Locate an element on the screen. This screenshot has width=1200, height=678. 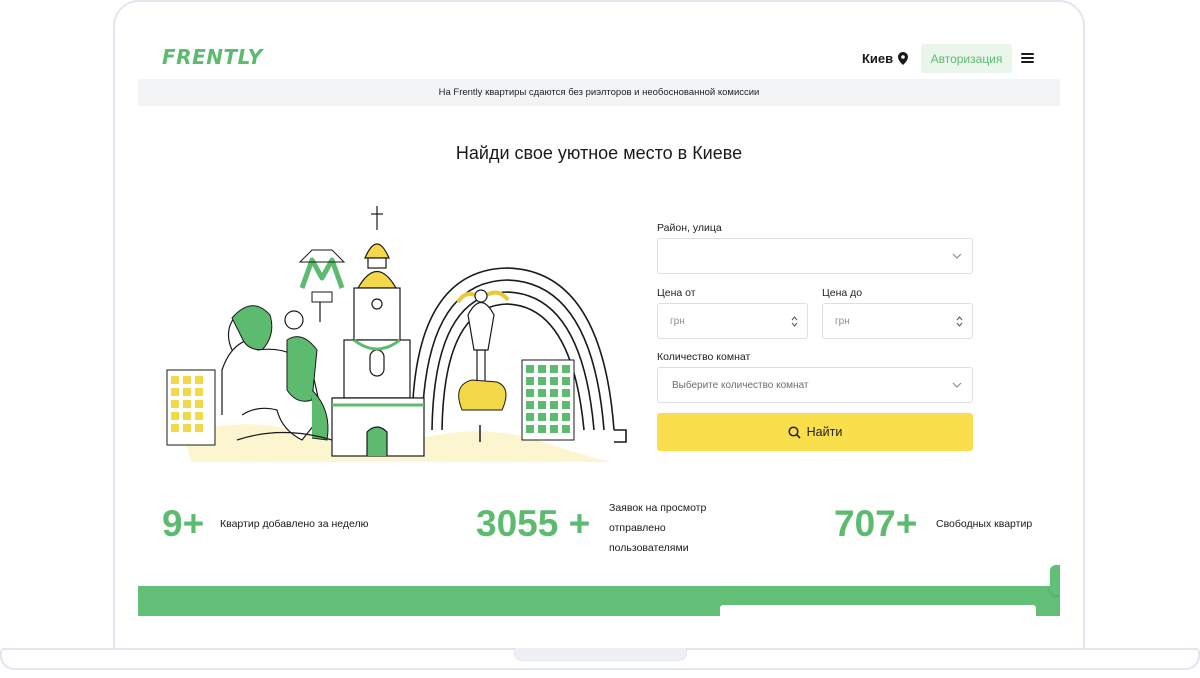
content-card is located at coordinates (878, 610).